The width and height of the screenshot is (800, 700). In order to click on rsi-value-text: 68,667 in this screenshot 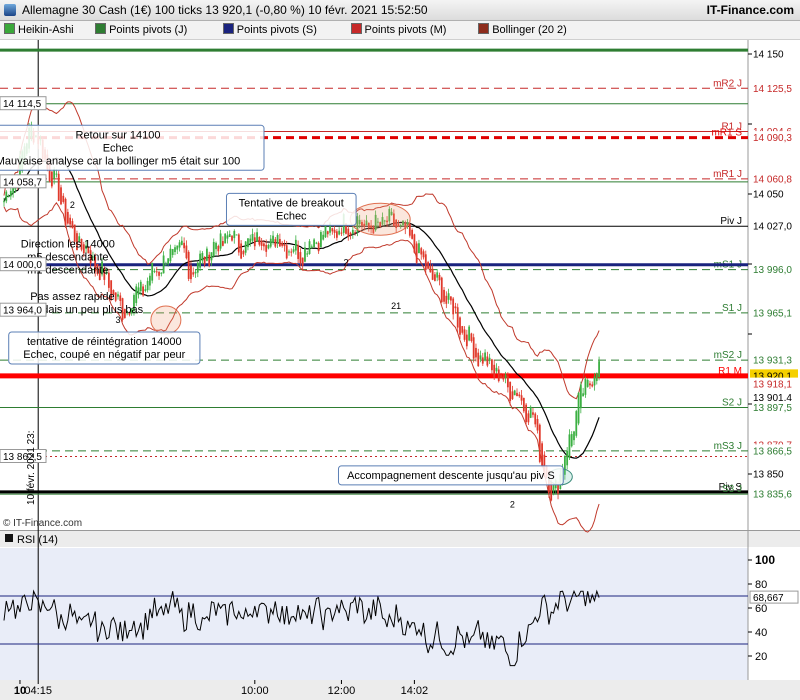, I will do `click(768, 598)`.